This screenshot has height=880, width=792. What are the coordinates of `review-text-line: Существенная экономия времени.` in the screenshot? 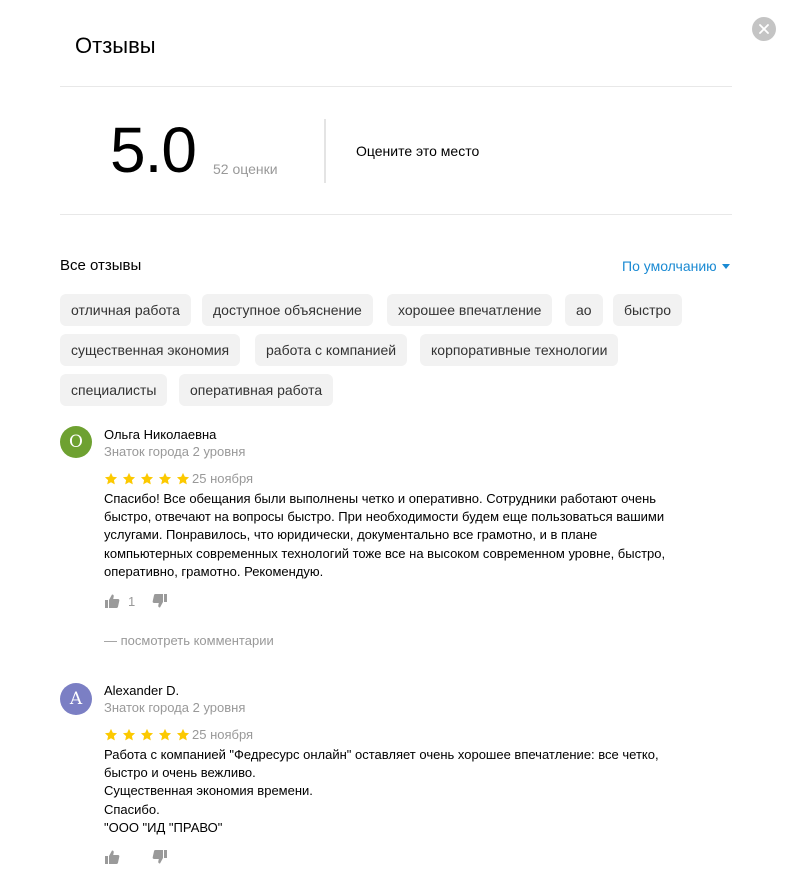 It's located at (208, 791).